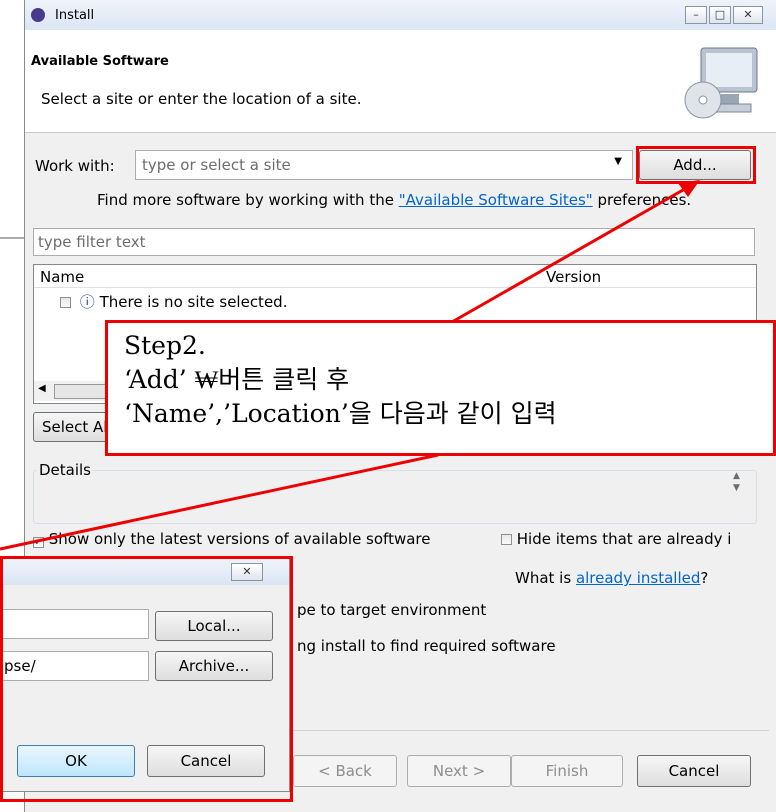 Image resolution: width=776 pixels, height=812 pixels. Describe the element at coordinates (571, 254) in the screenshot. I see `arrow-to-add-line` at that location.